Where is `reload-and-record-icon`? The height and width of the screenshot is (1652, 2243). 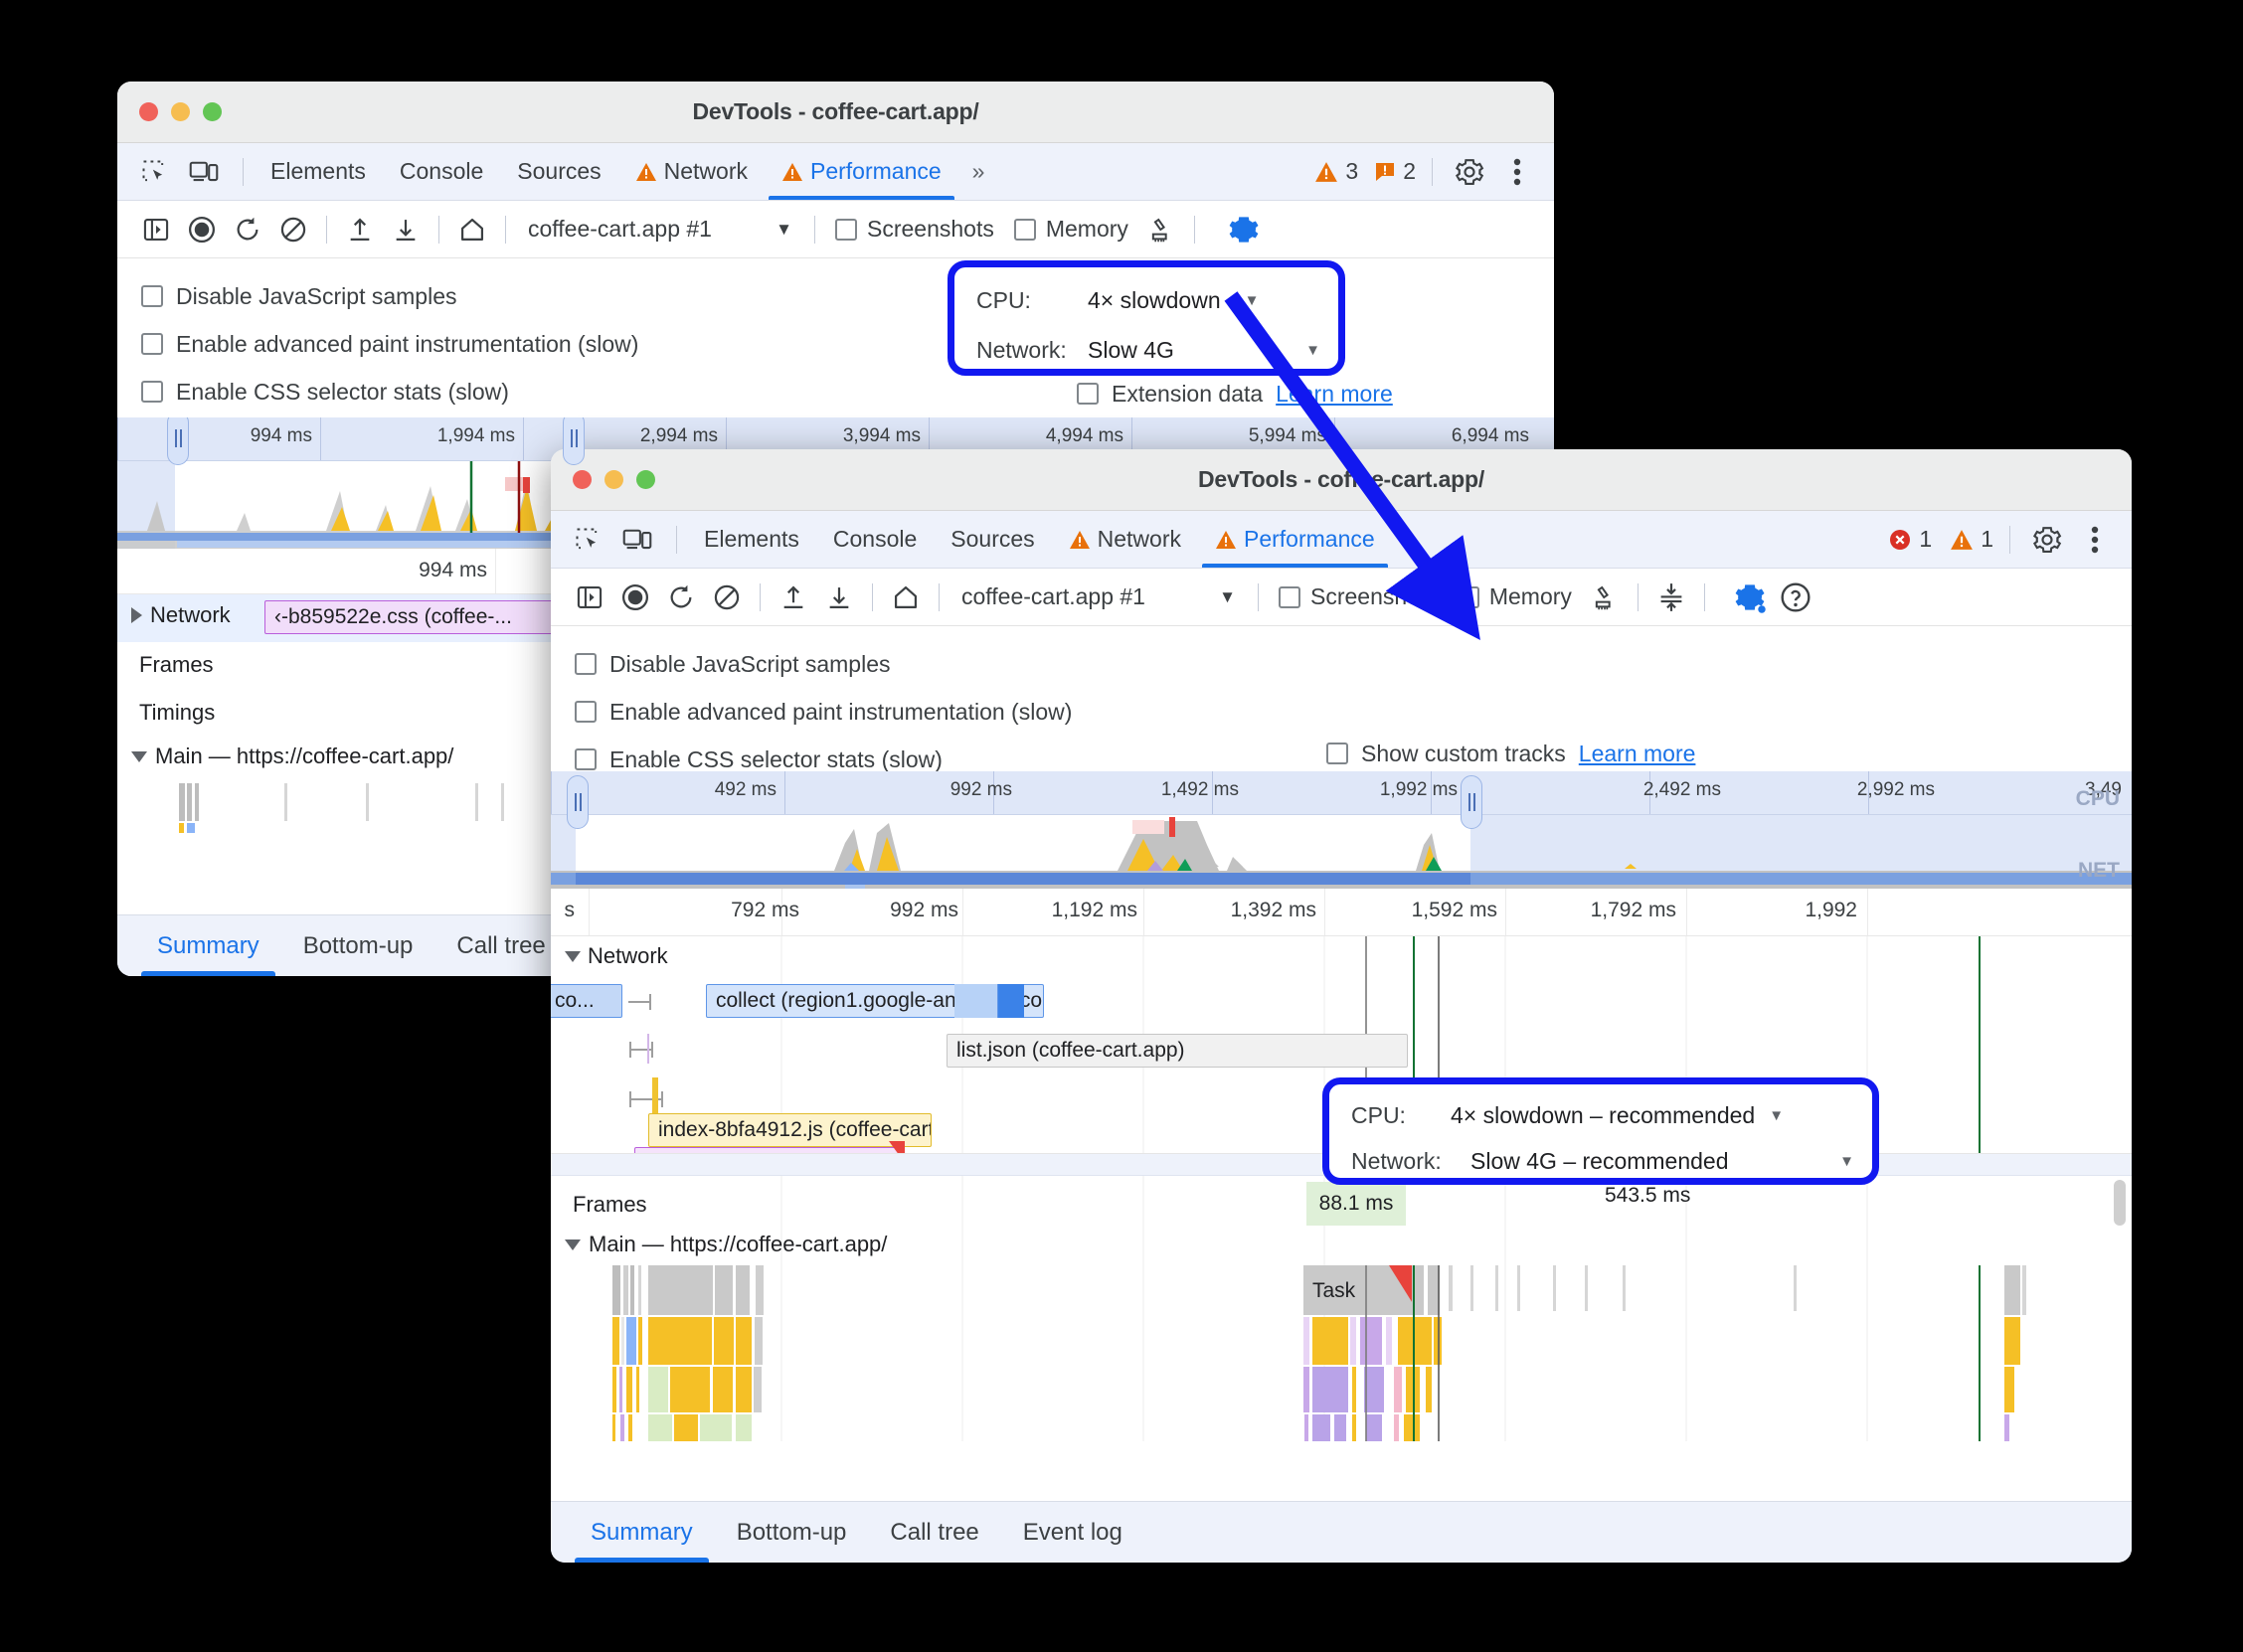 reload-and-record-icon is located at coordinates (247, 229).